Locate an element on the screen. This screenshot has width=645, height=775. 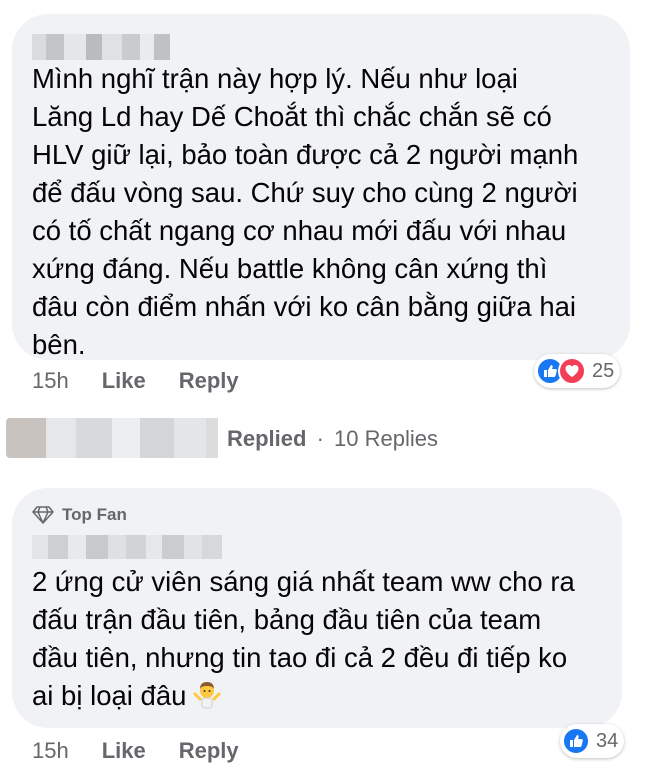
view-replies-row: Replied · 10 Replies is located at coordinates (322, 438).